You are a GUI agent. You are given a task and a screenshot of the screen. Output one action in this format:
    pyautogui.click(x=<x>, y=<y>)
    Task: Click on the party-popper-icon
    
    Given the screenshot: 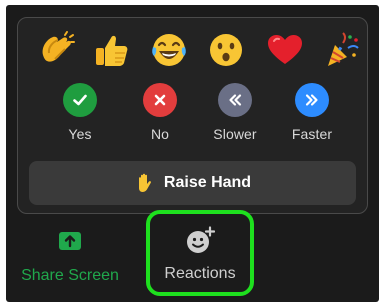 What is the action you would take?
    pyautogui.click(x=343, y=49)
    